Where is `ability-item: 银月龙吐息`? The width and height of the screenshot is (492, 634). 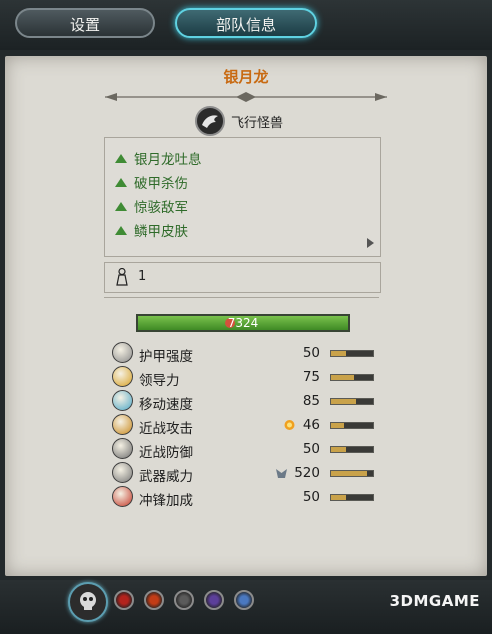 ability-item: 银月龙吐息 is located at coordinates (158, 158).